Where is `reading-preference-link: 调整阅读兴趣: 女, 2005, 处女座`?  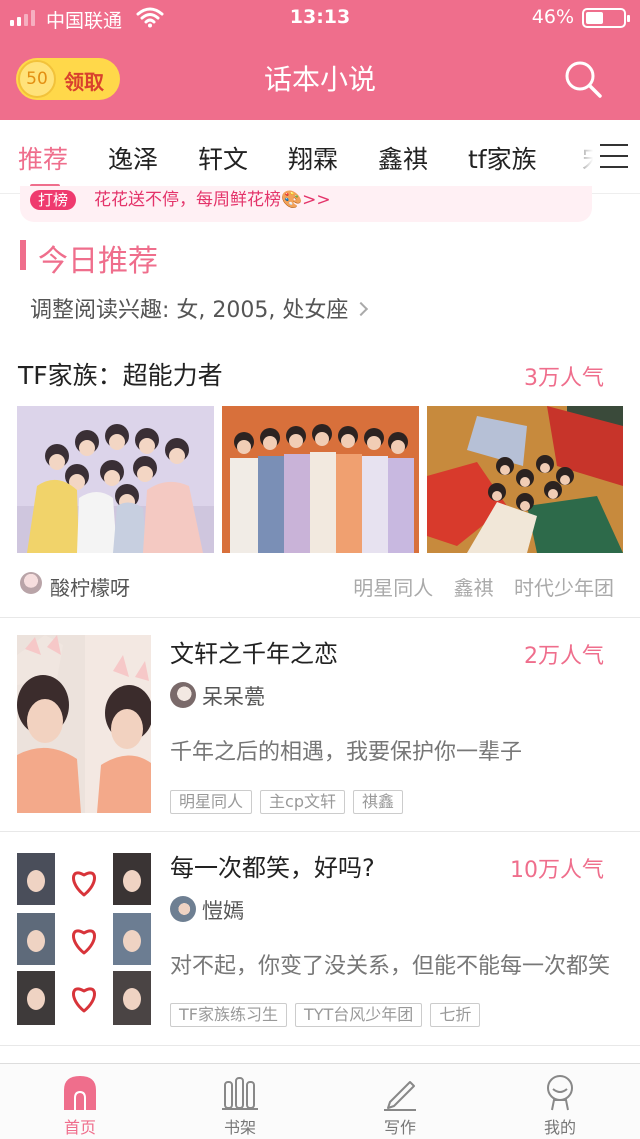
reading-preference-link: 调整阅读兴趣: 女, 2005, 处女座 is located at coordinates (199, 308).